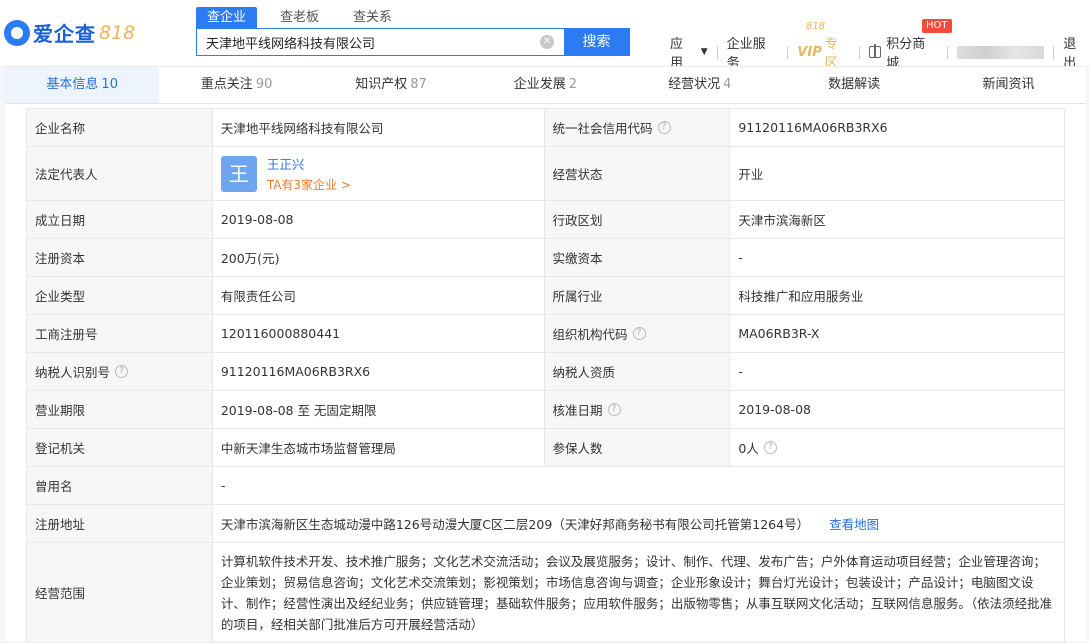 This screenshot has height=643, width=1089. I want to click on vip-818-badge: 818, so click(816, 26).